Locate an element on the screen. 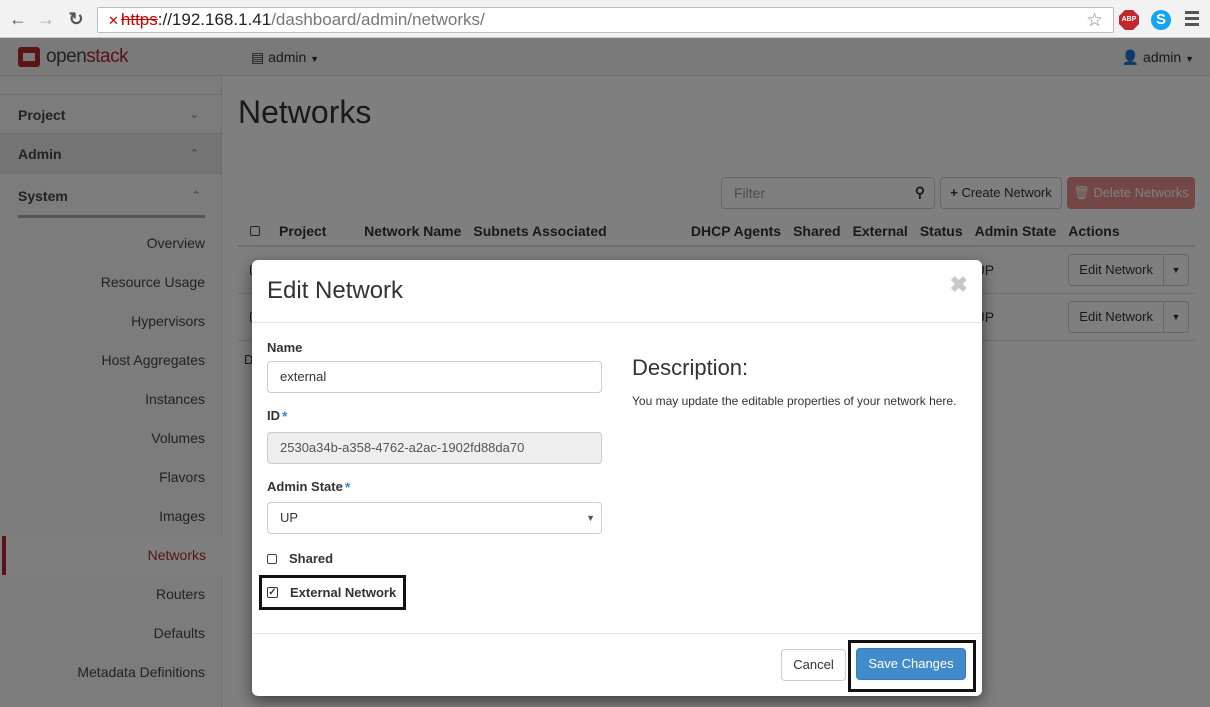 This screenshot has height=707, width=1210. save-changes-button: Save Changes is located at coordinates (911, 664).